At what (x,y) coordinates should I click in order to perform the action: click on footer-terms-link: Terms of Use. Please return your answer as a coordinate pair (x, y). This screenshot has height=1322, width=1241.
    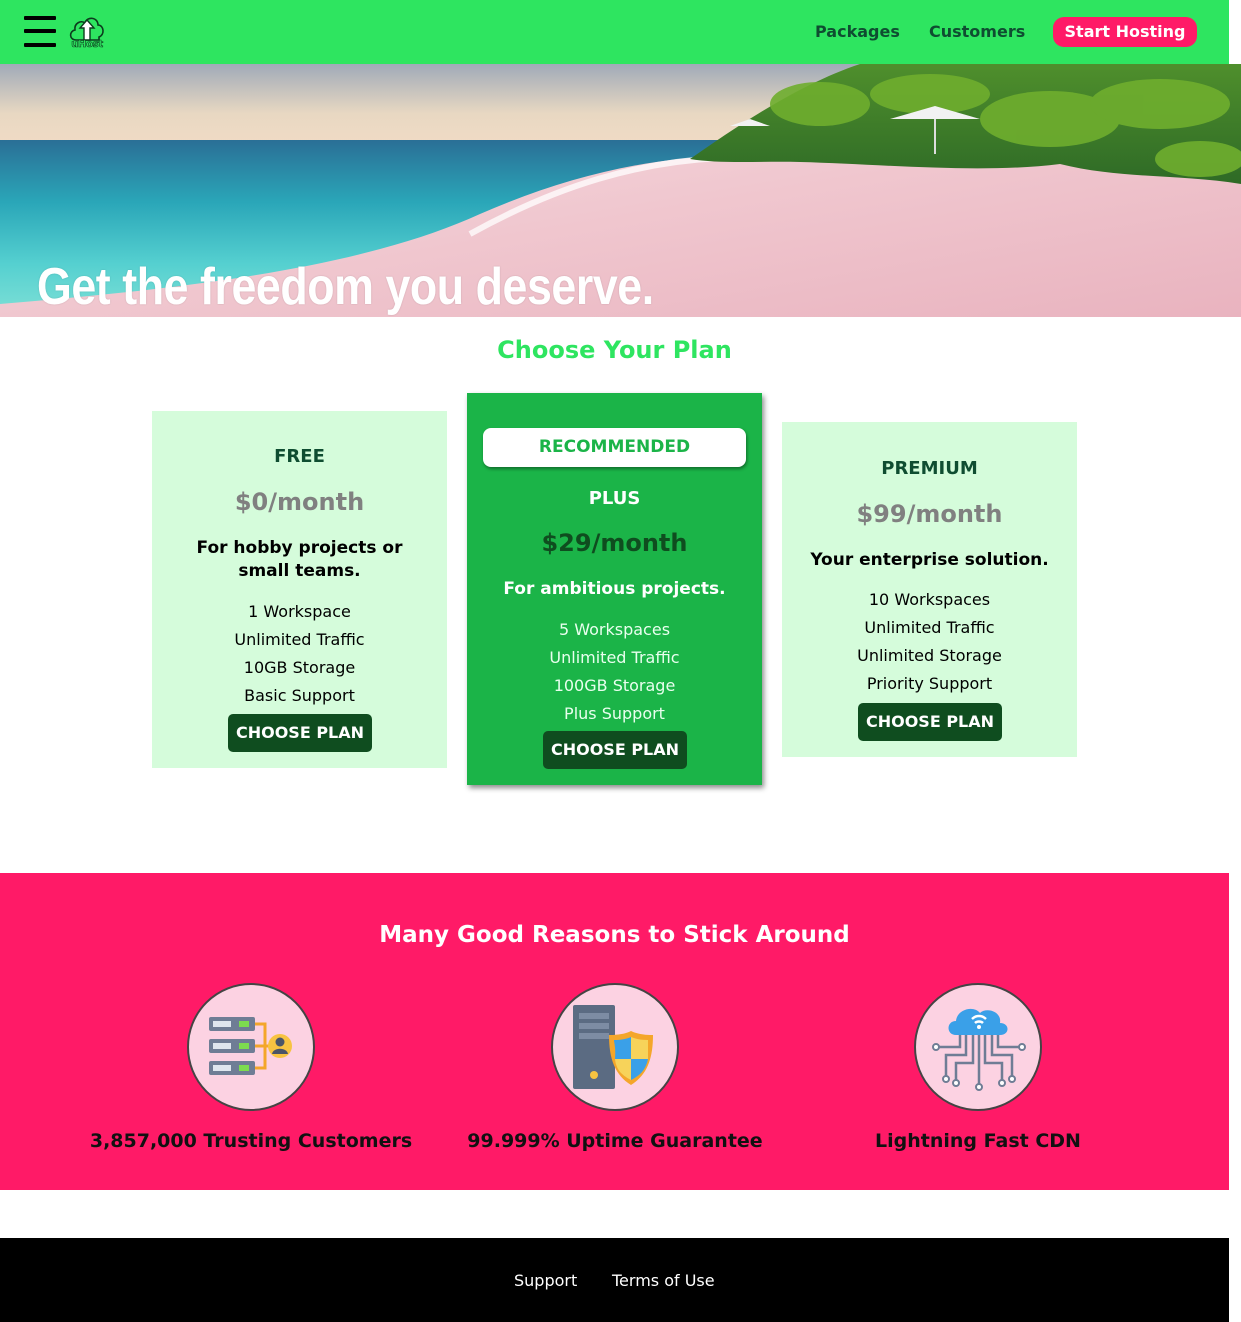
    Looking at the image, I should click on (663, 1280).